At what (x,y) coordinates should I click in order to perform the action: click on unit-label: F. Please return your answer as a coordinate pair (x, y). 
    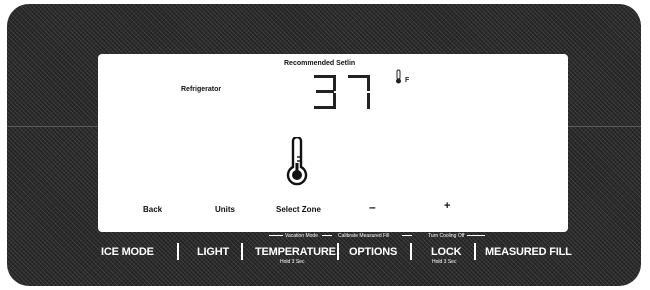
    Looking at the image, I should click on (407, 80).